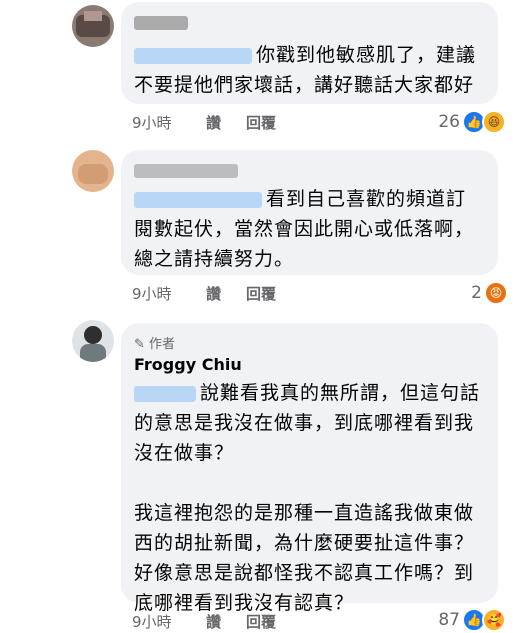 The width and height of the screenshot is (518, 633). What do you see at coordinates (93, 341) in the screenshot?
I see `author-avatar` at bounding box center [93, 341].